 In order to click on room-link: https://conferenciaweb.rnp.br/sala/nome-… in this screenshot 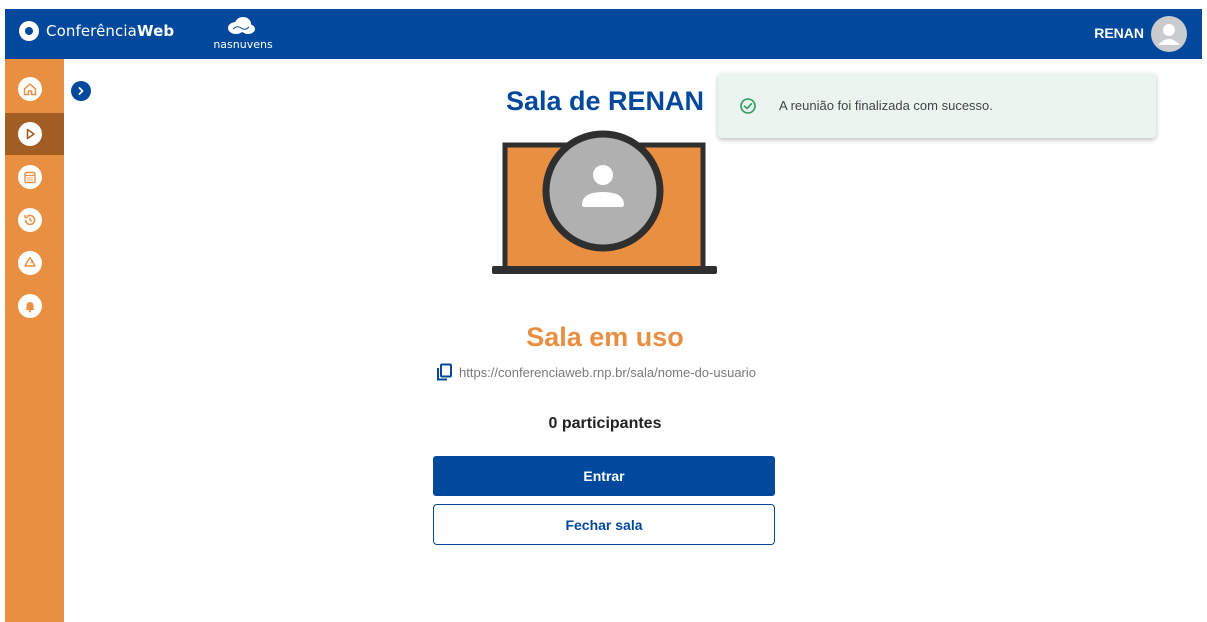, I will do `click(607, 372)`.